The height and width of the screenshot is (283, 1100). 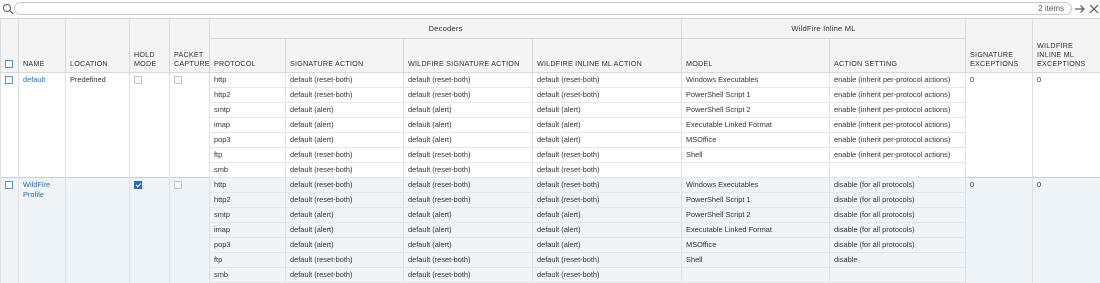 What do you see at coordinates (190, 46) in the screenshot?
I see `col-packet-capture: PACKET CAPTURE` at bounding box center [190, 46].